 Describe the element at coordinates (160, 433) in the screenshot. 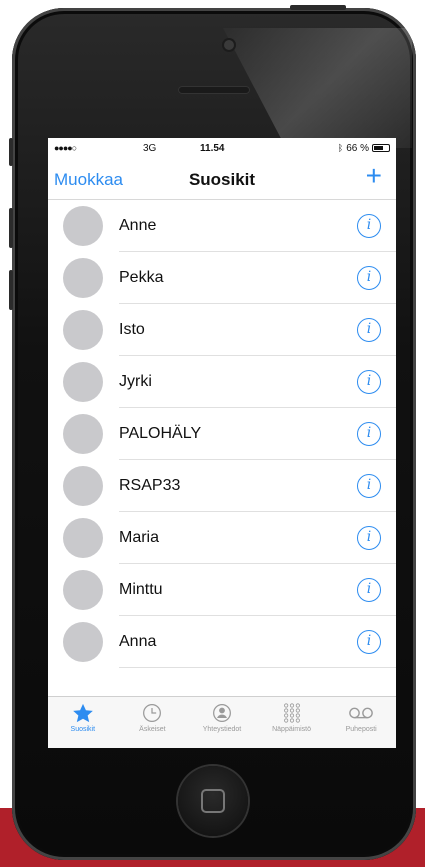

I see `contact-name: PALOHÄLY` at that location.